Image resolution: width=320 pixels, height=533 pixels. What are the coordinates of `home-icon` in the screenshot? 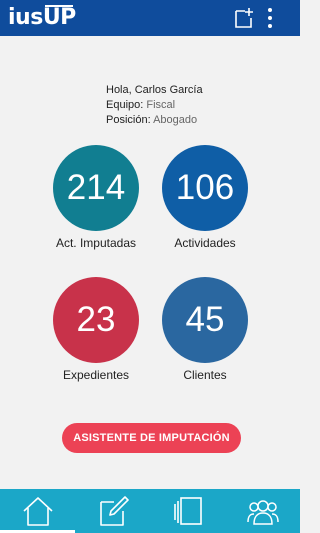 It's located at (38, 511).